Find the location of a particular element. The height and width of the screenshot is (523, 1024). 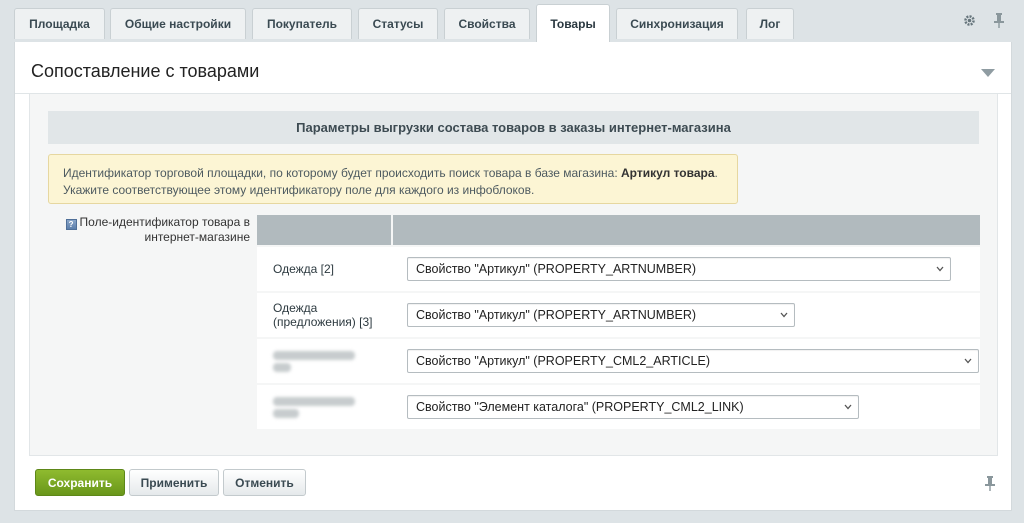

tab-statuses: Статусы is located at coordinates (398, 23).